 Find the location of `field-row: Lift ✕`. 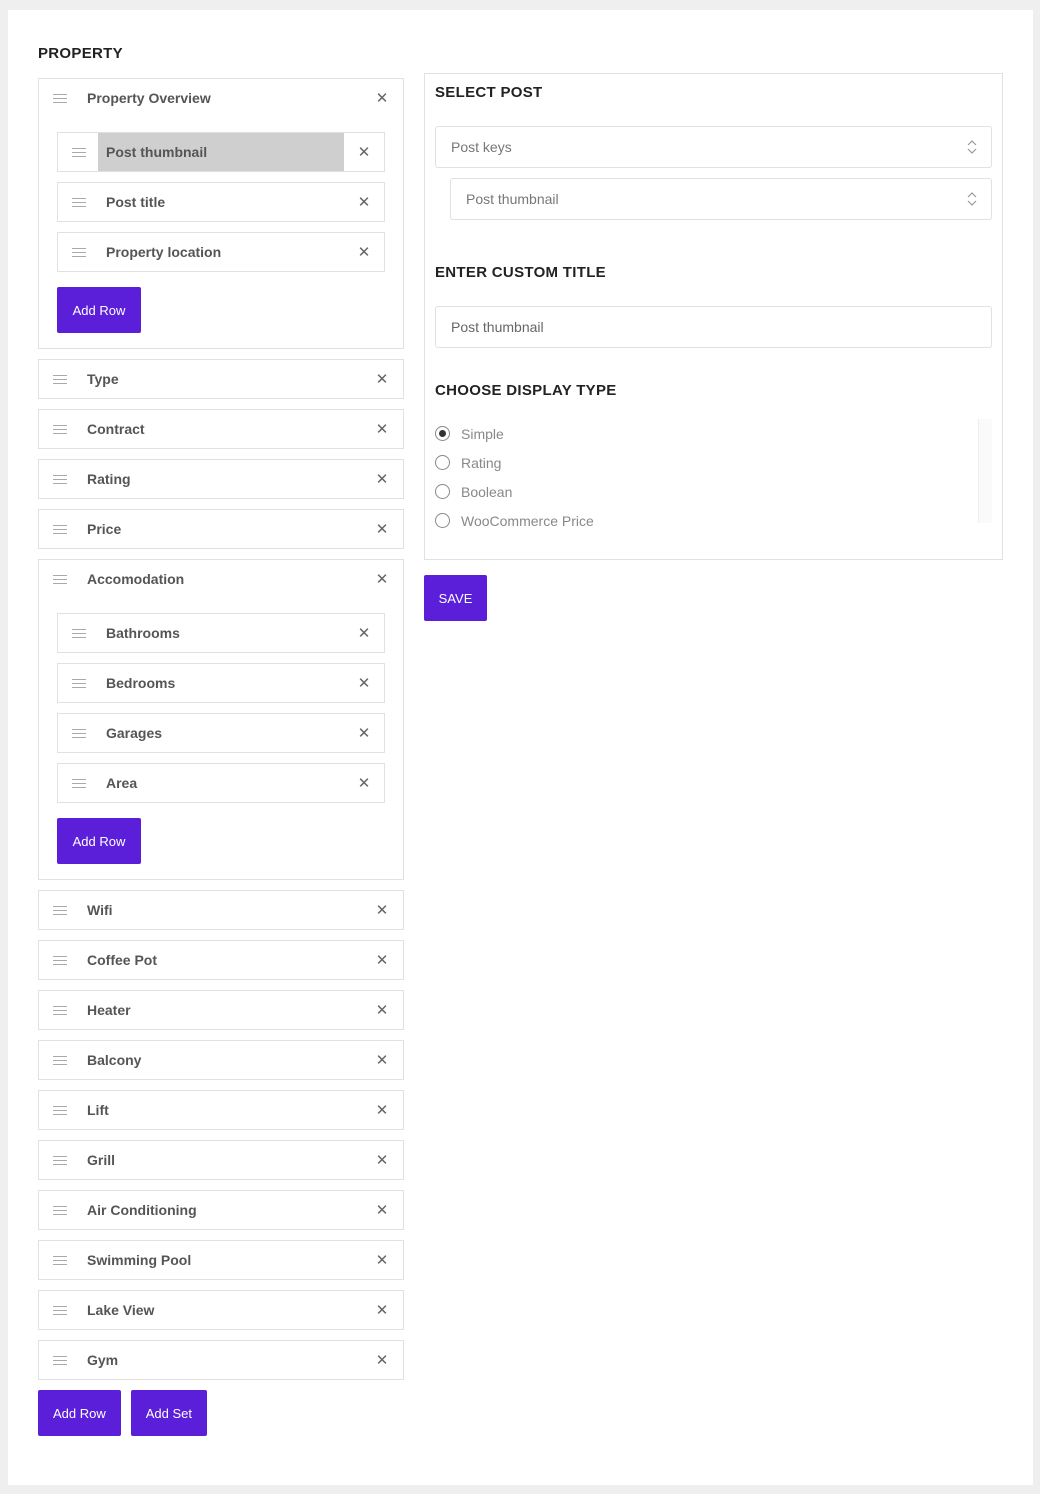

field-row: Lift ✕ is located at coordinates (221, 1110).